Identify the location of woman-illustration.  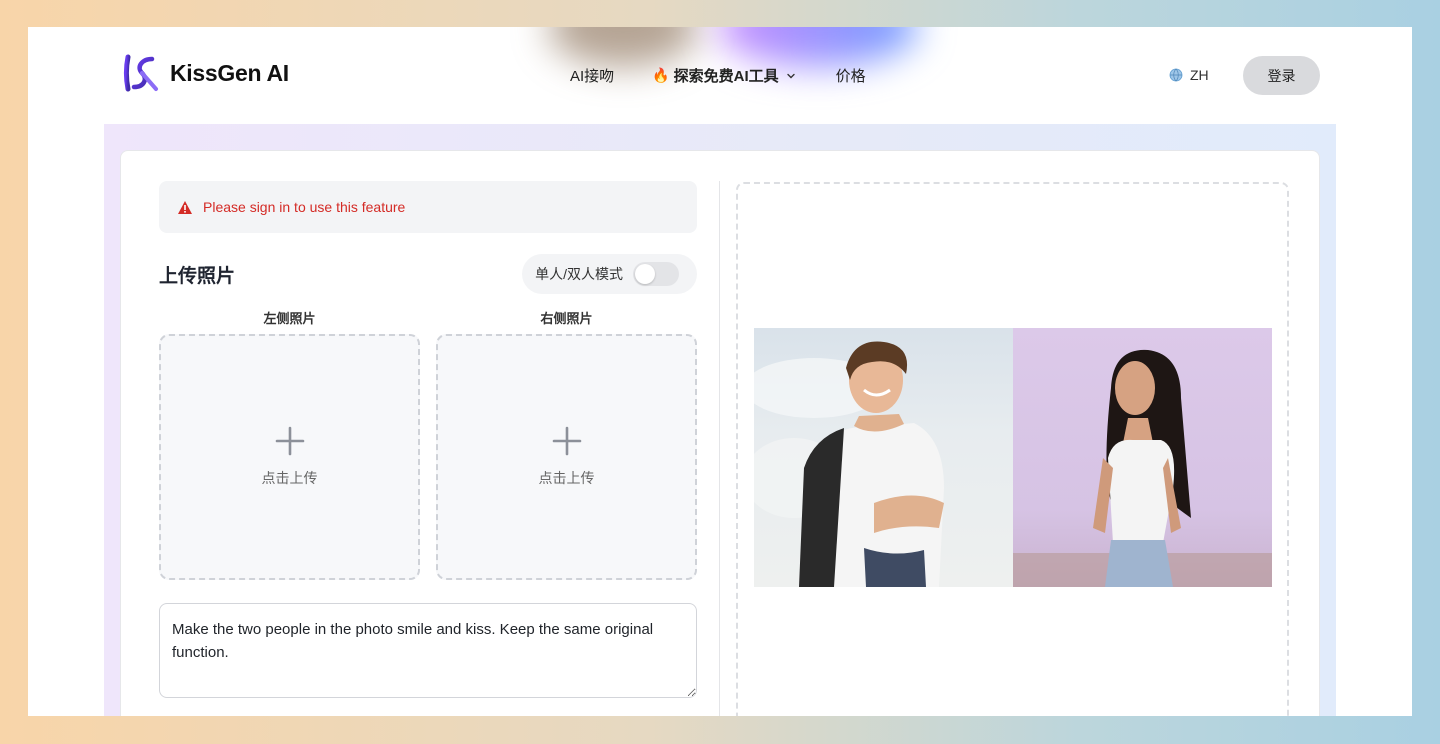
(1142, 468).